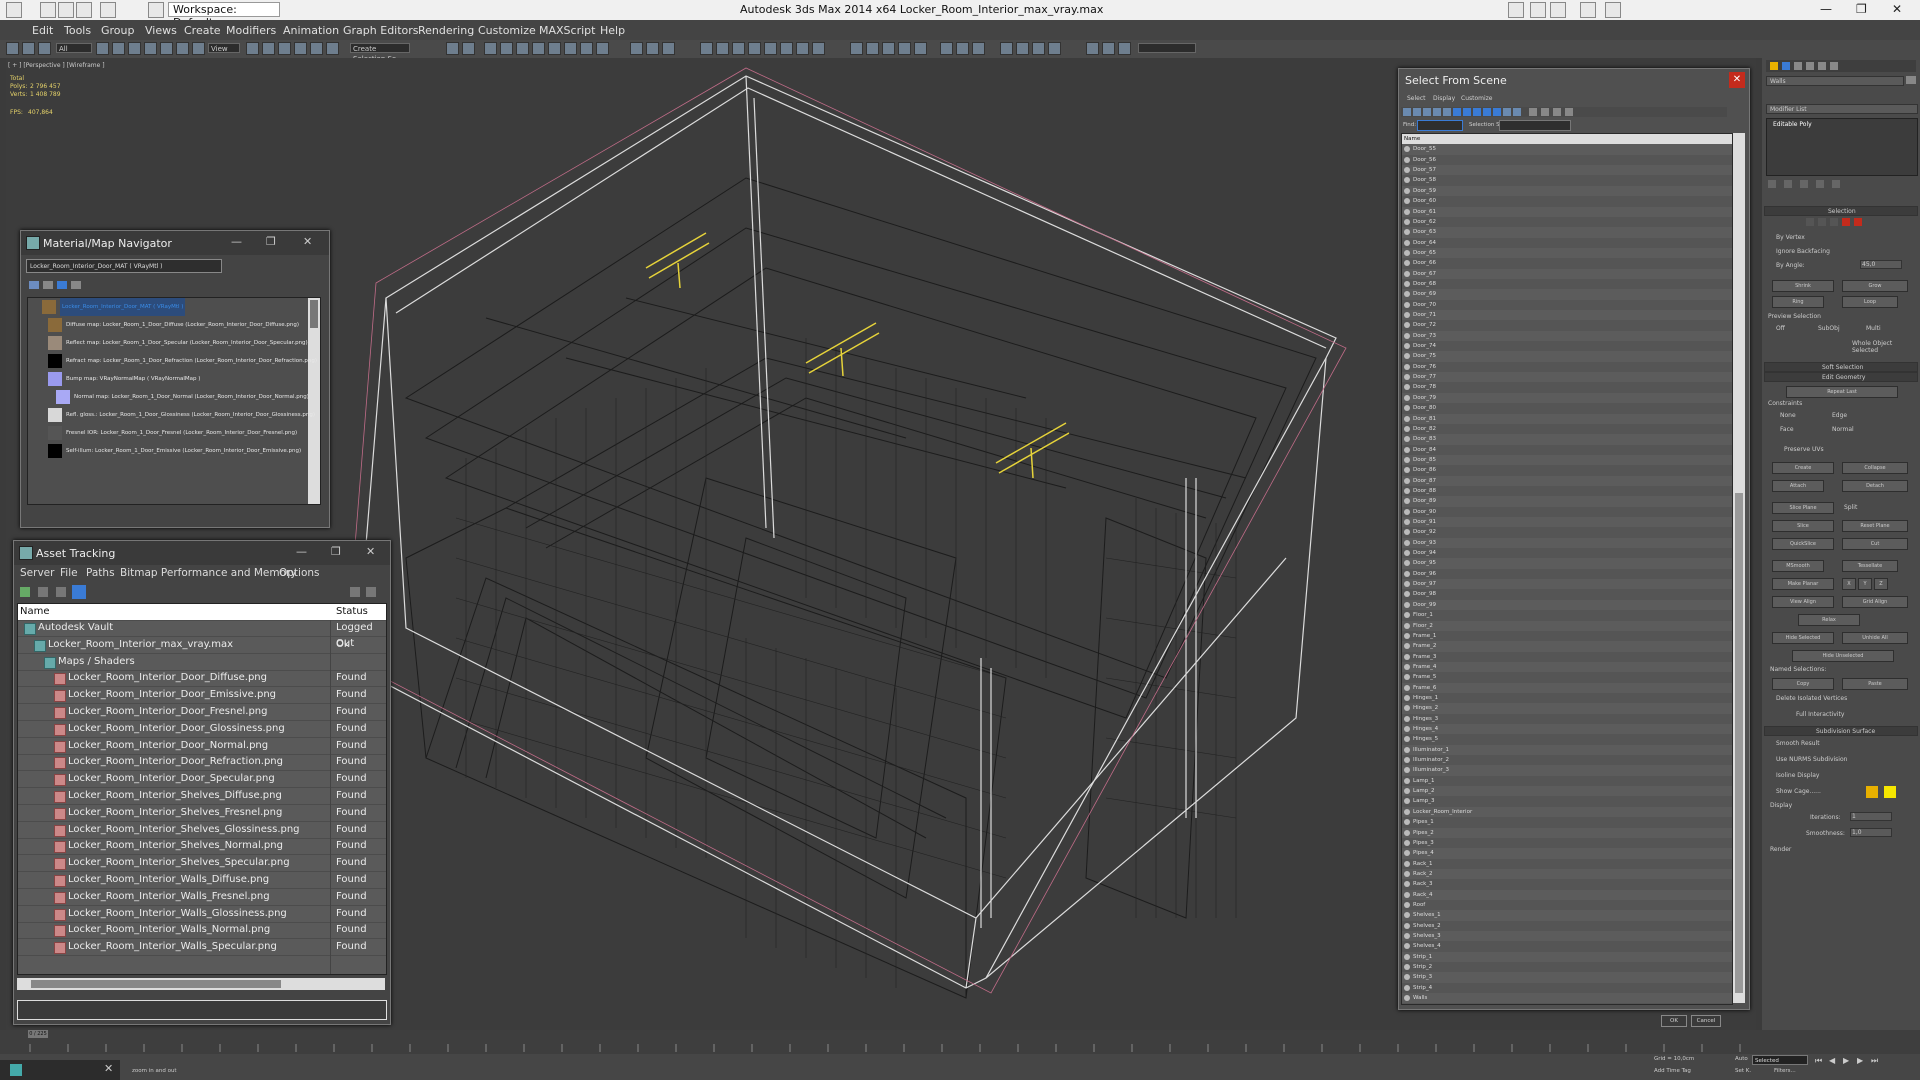  What do you see at coordinates (1803, 584) in the screenshot?
I see `make-planar-button: Make Planar` at bounding box center [1803, 584].